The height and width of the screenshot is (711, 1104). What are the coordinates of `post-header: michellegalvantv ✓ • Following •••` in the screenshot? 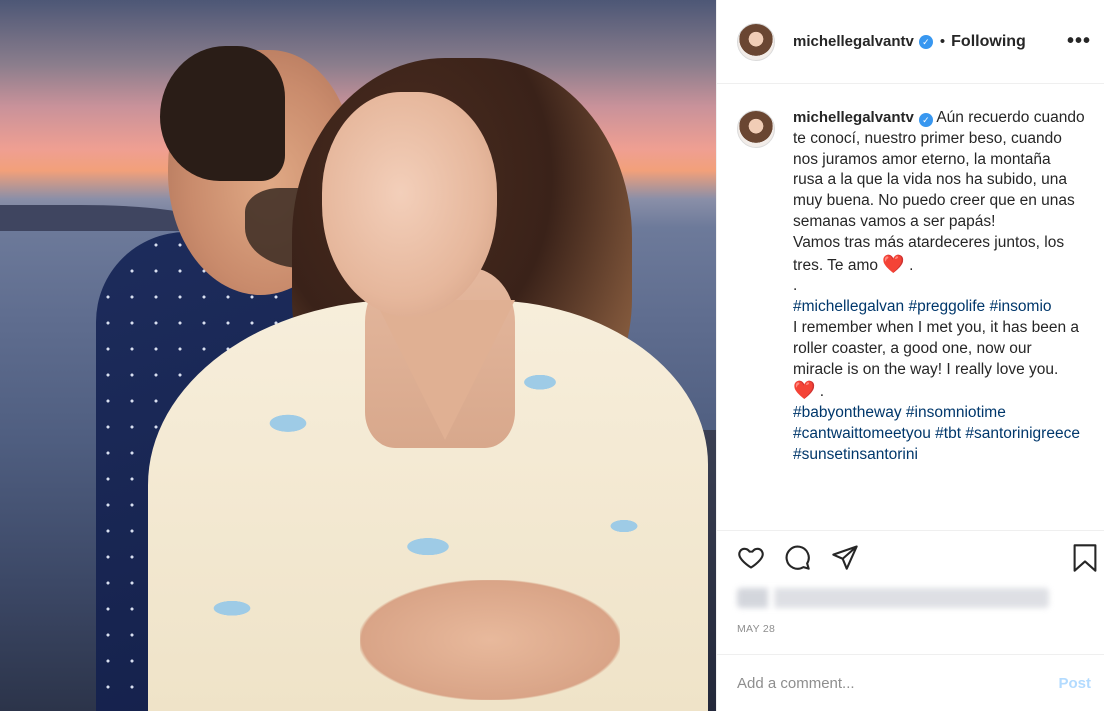 It's located at (910, 42).